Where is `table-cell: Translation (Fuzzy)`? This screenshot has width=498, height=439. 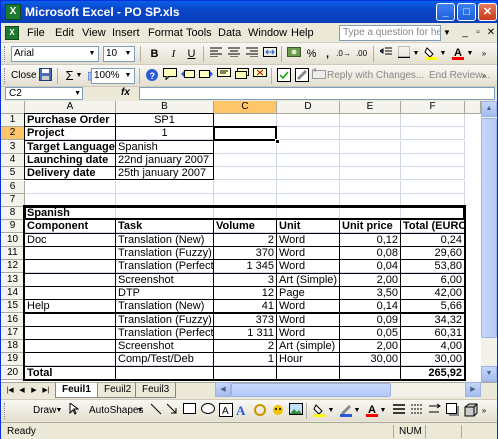 table-cell: Translation (Fuzzy) is located at coordinates (165, 320).